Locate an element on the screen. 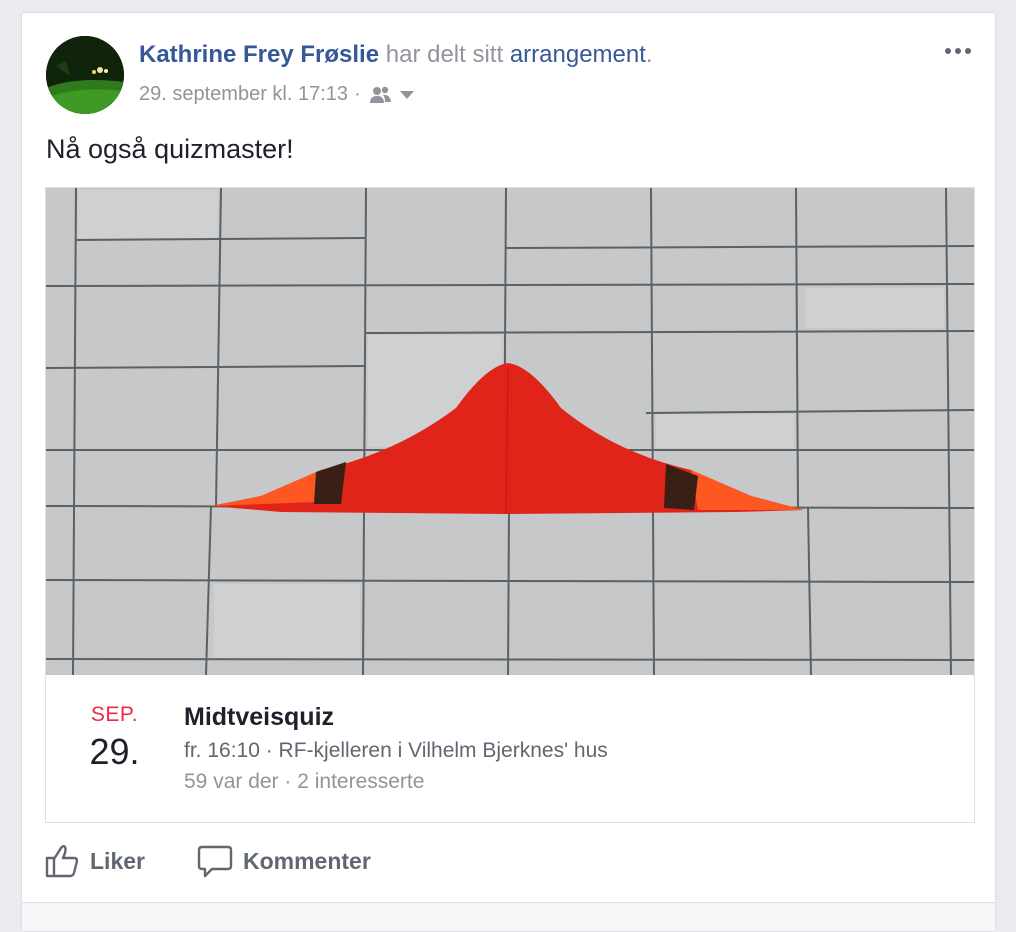  shared-text: har delt sitt is located at coordinates (444, 54).